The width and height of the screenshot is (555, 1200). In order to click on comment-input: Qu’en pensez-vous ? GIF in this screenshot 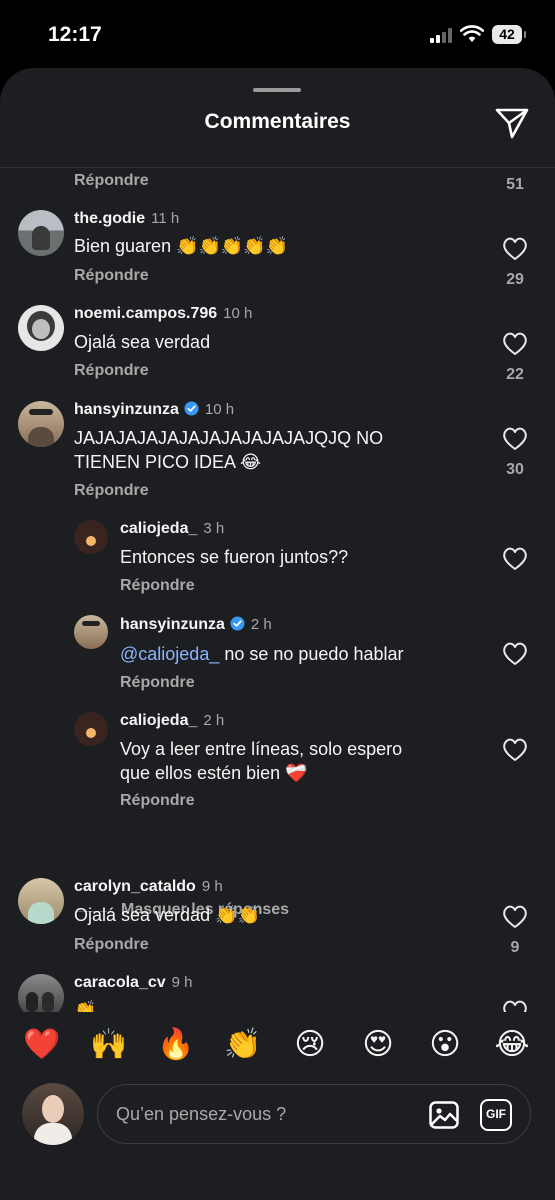, I will do `click(314, 1114)`.